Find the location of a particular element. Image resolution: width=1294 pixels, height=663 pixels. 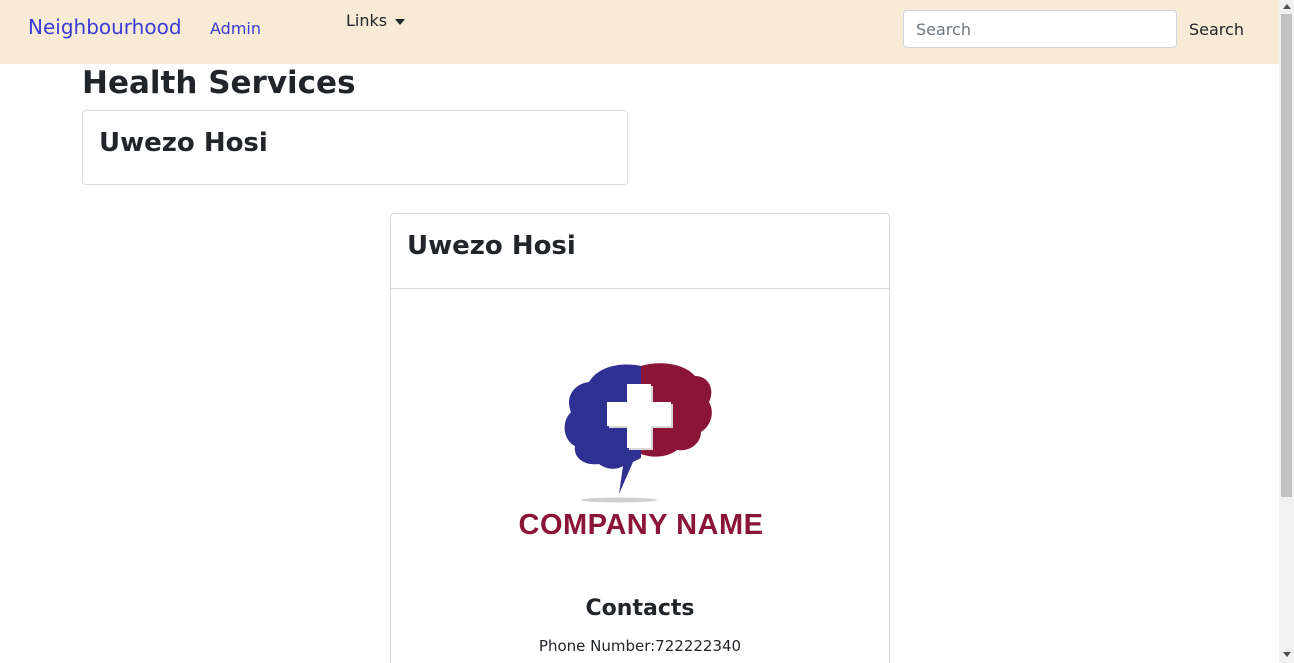

scroll-down-icon is located at coordinates (1287, 654).